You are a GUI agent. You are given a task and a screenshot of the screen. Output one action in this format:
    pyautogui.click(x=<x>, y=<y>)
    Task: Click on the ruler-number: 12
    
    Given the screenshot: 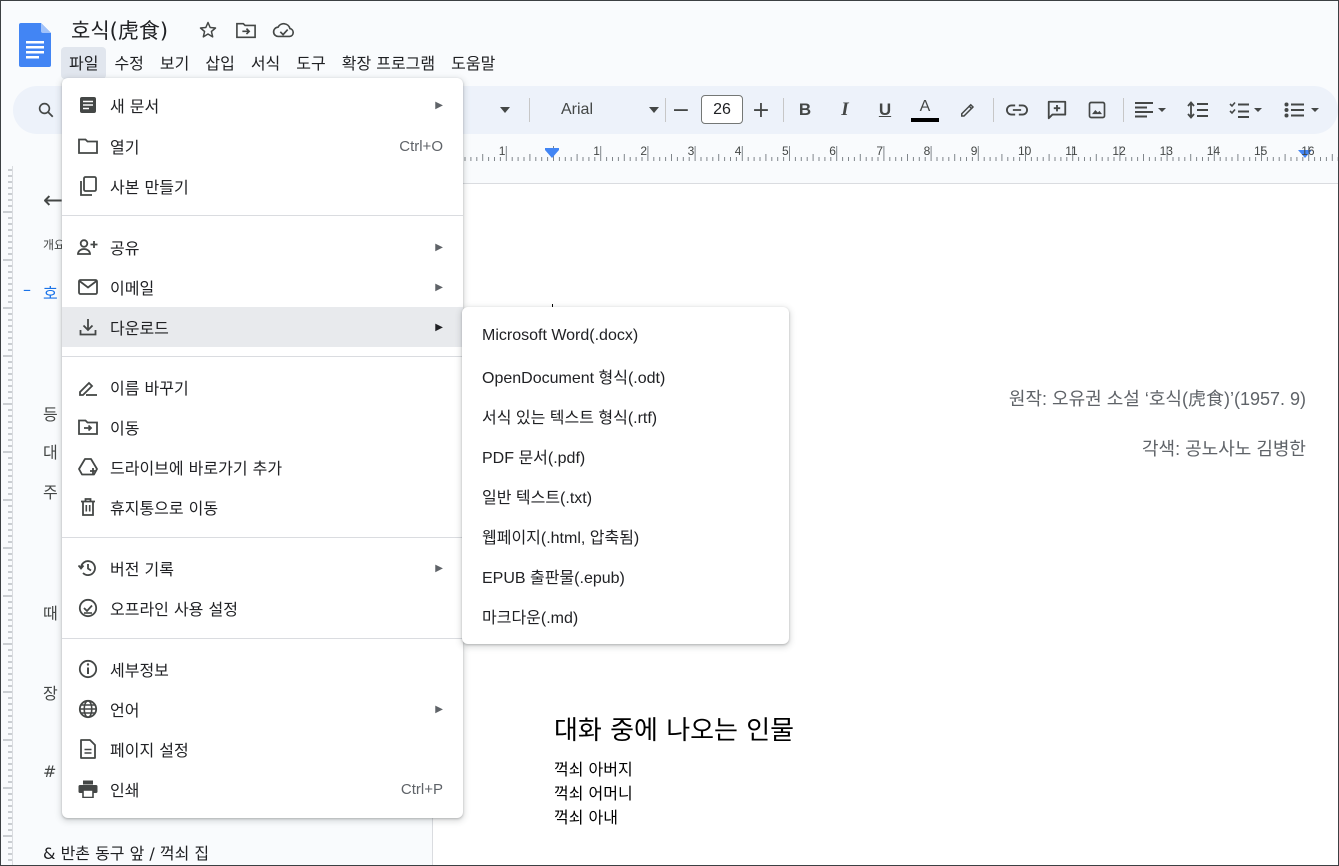 What is the action you would take?
    pyautogui.click(x=1119, y=151)
    